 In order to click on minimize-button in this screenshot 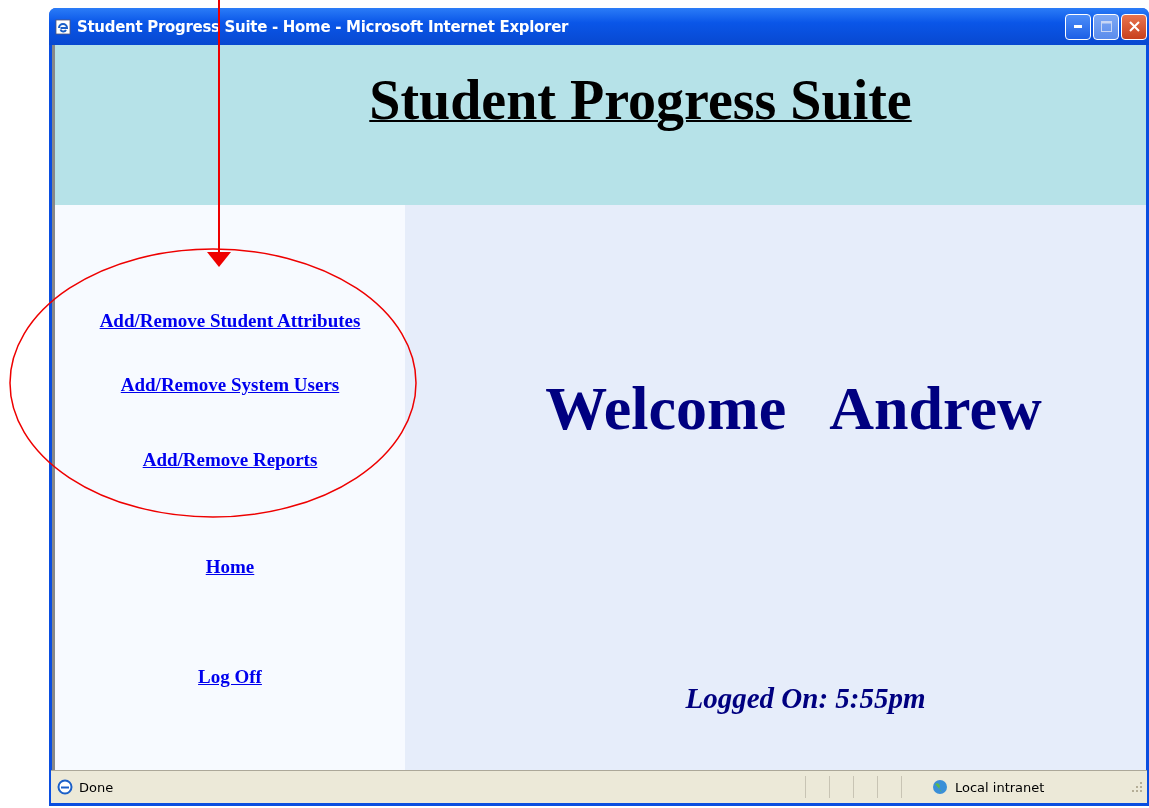, I will do `click(1078, 26)`.